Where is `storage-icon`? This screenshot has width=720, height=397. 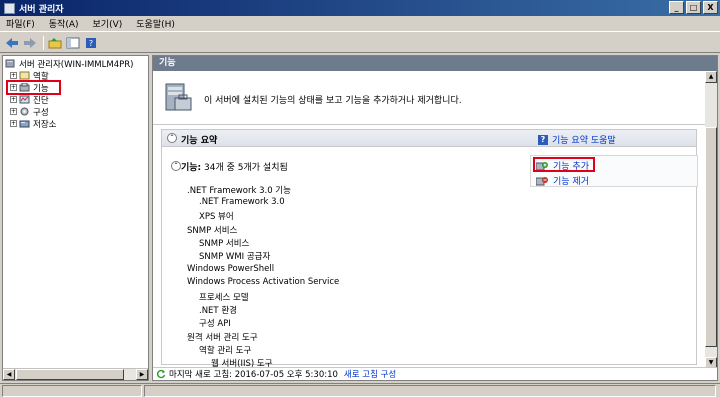
storage-icon is located at coordinates (24, 124).